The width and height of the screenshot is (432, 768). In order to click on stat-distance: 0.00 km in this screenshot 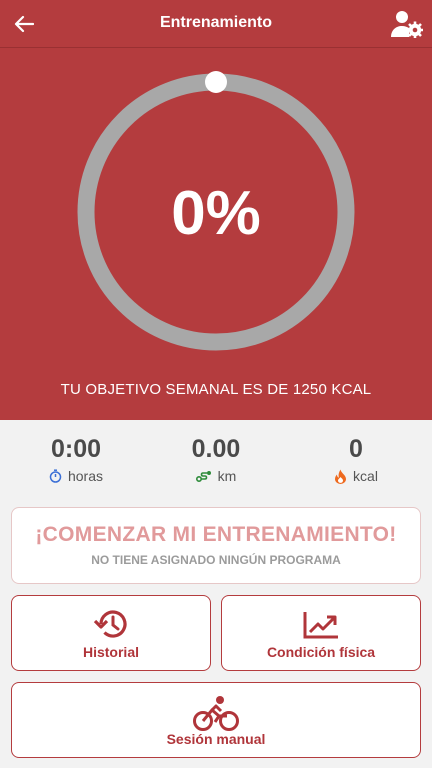, I will do `click(216, 459)`.